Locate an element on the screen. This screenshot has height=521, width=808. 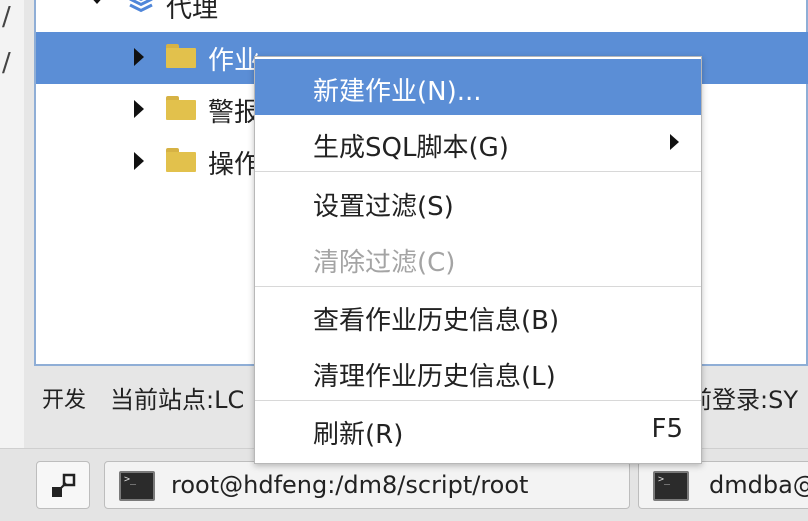
show-desktop-button is located at coordinates (63, 485).